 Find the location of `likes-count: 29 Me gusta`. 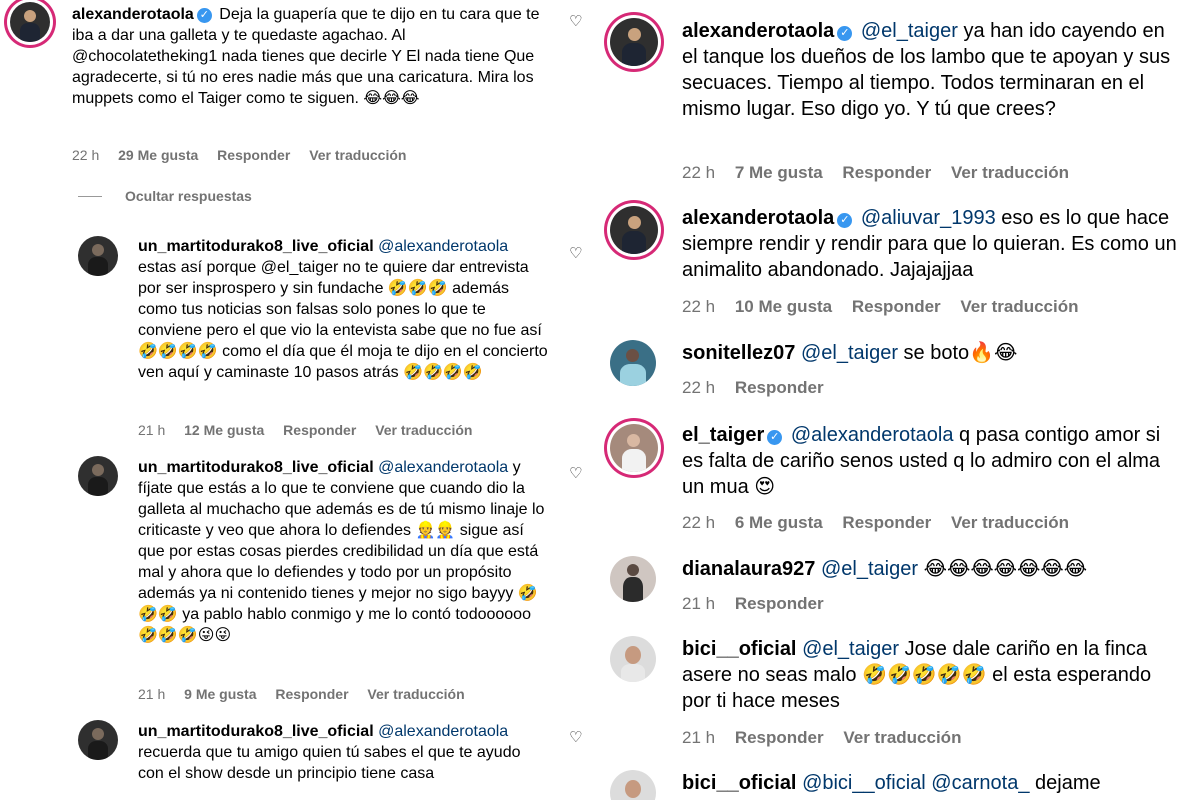

likes-count: 29 Me gusta is located at coordinates (158, 155).